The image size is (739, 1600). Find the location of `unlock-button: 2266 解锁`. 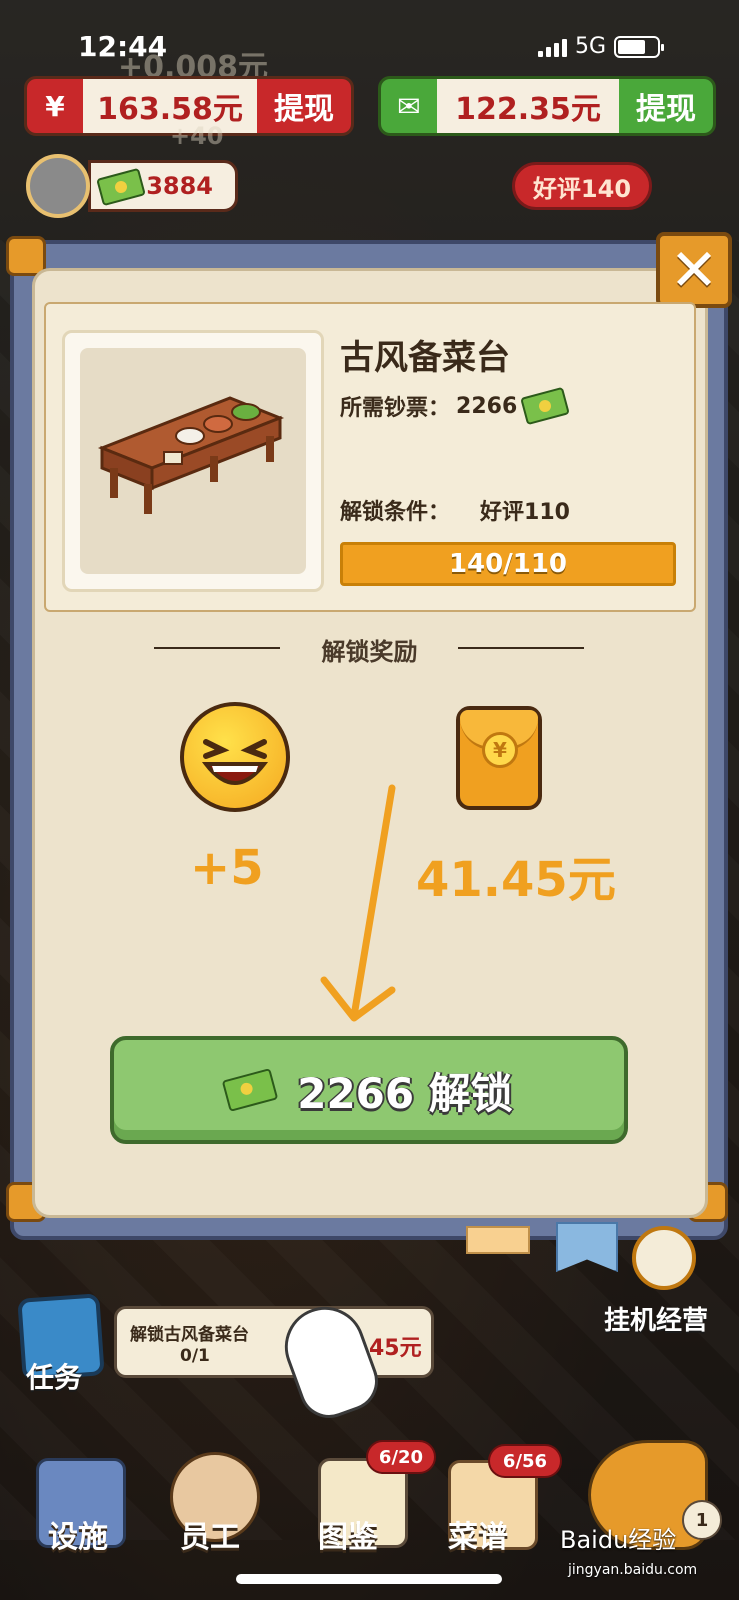

unlock-button: 2266 解锁 is located at coordinates (369, 1090).